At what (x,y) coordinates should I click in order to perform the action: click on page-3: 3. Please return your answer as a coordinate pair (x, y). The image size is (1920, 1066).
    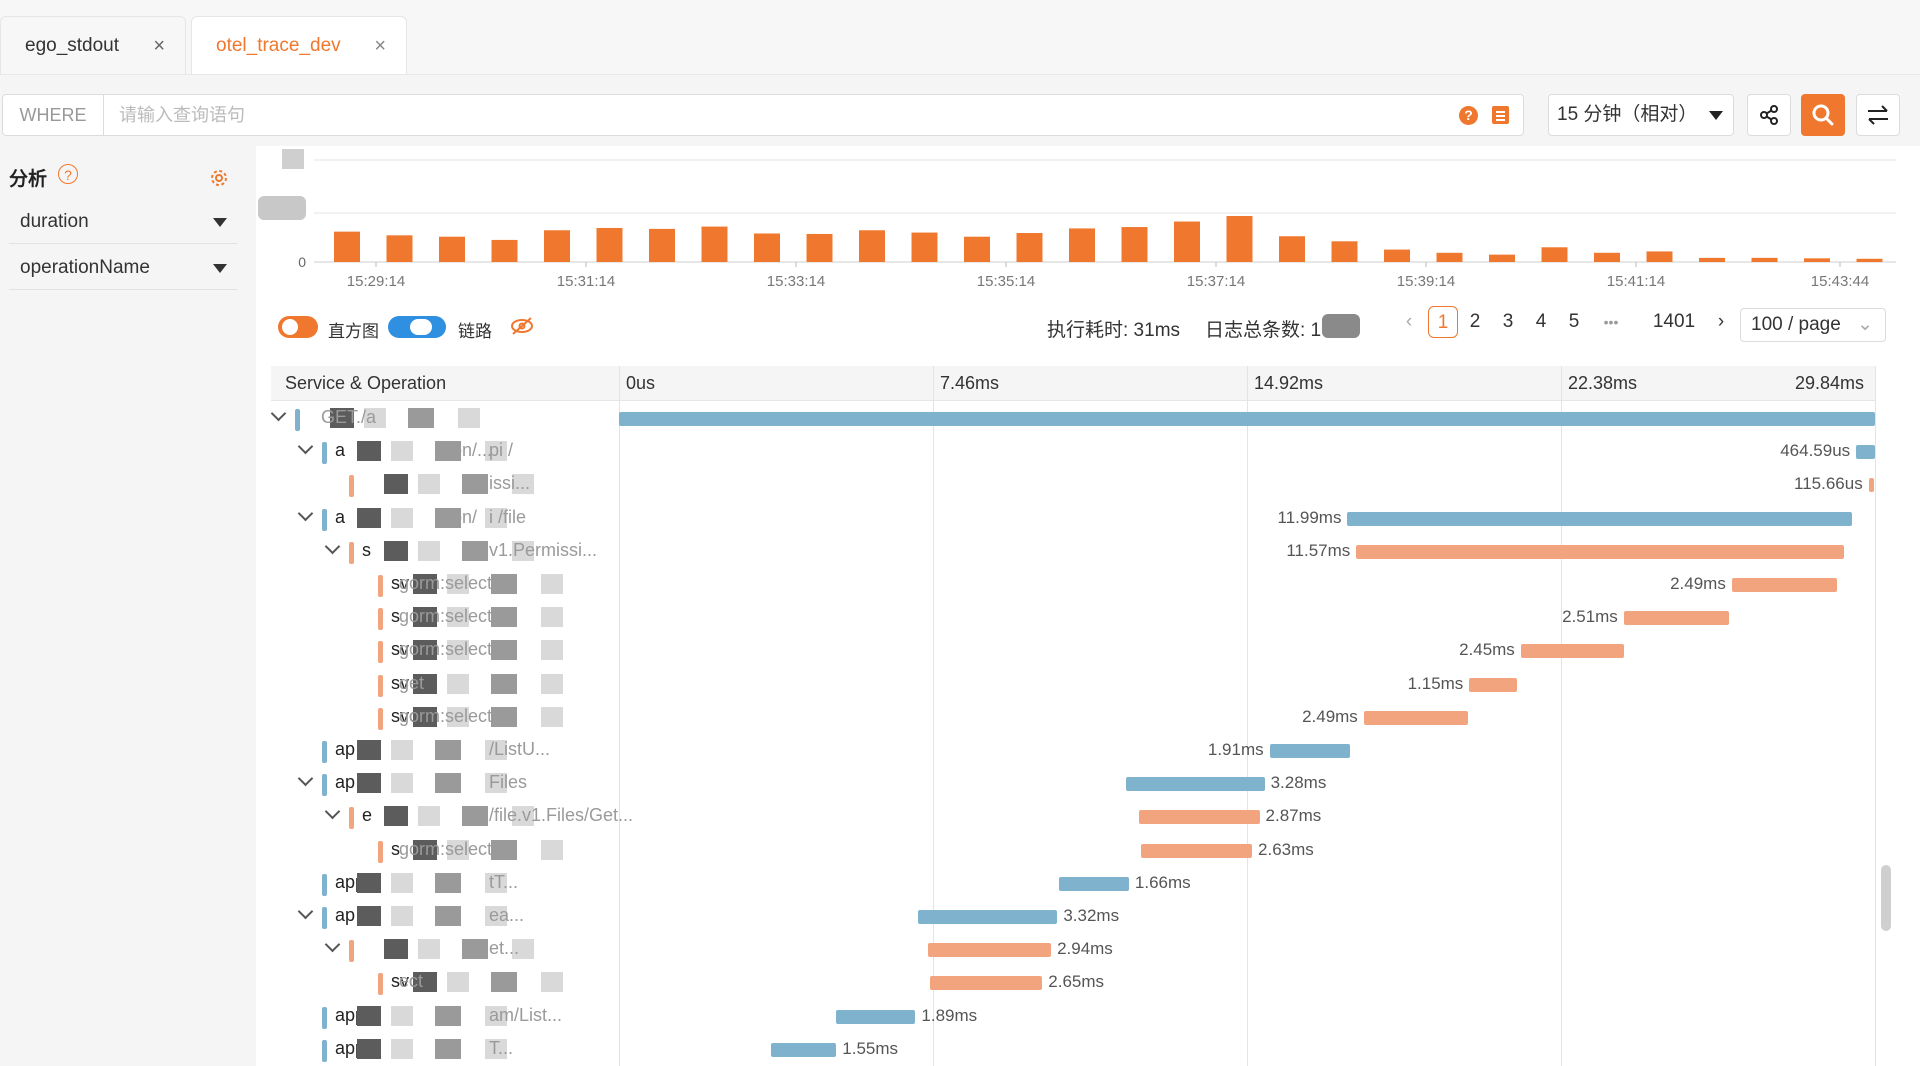
    Looking at the image, I should click on (1508, 322).